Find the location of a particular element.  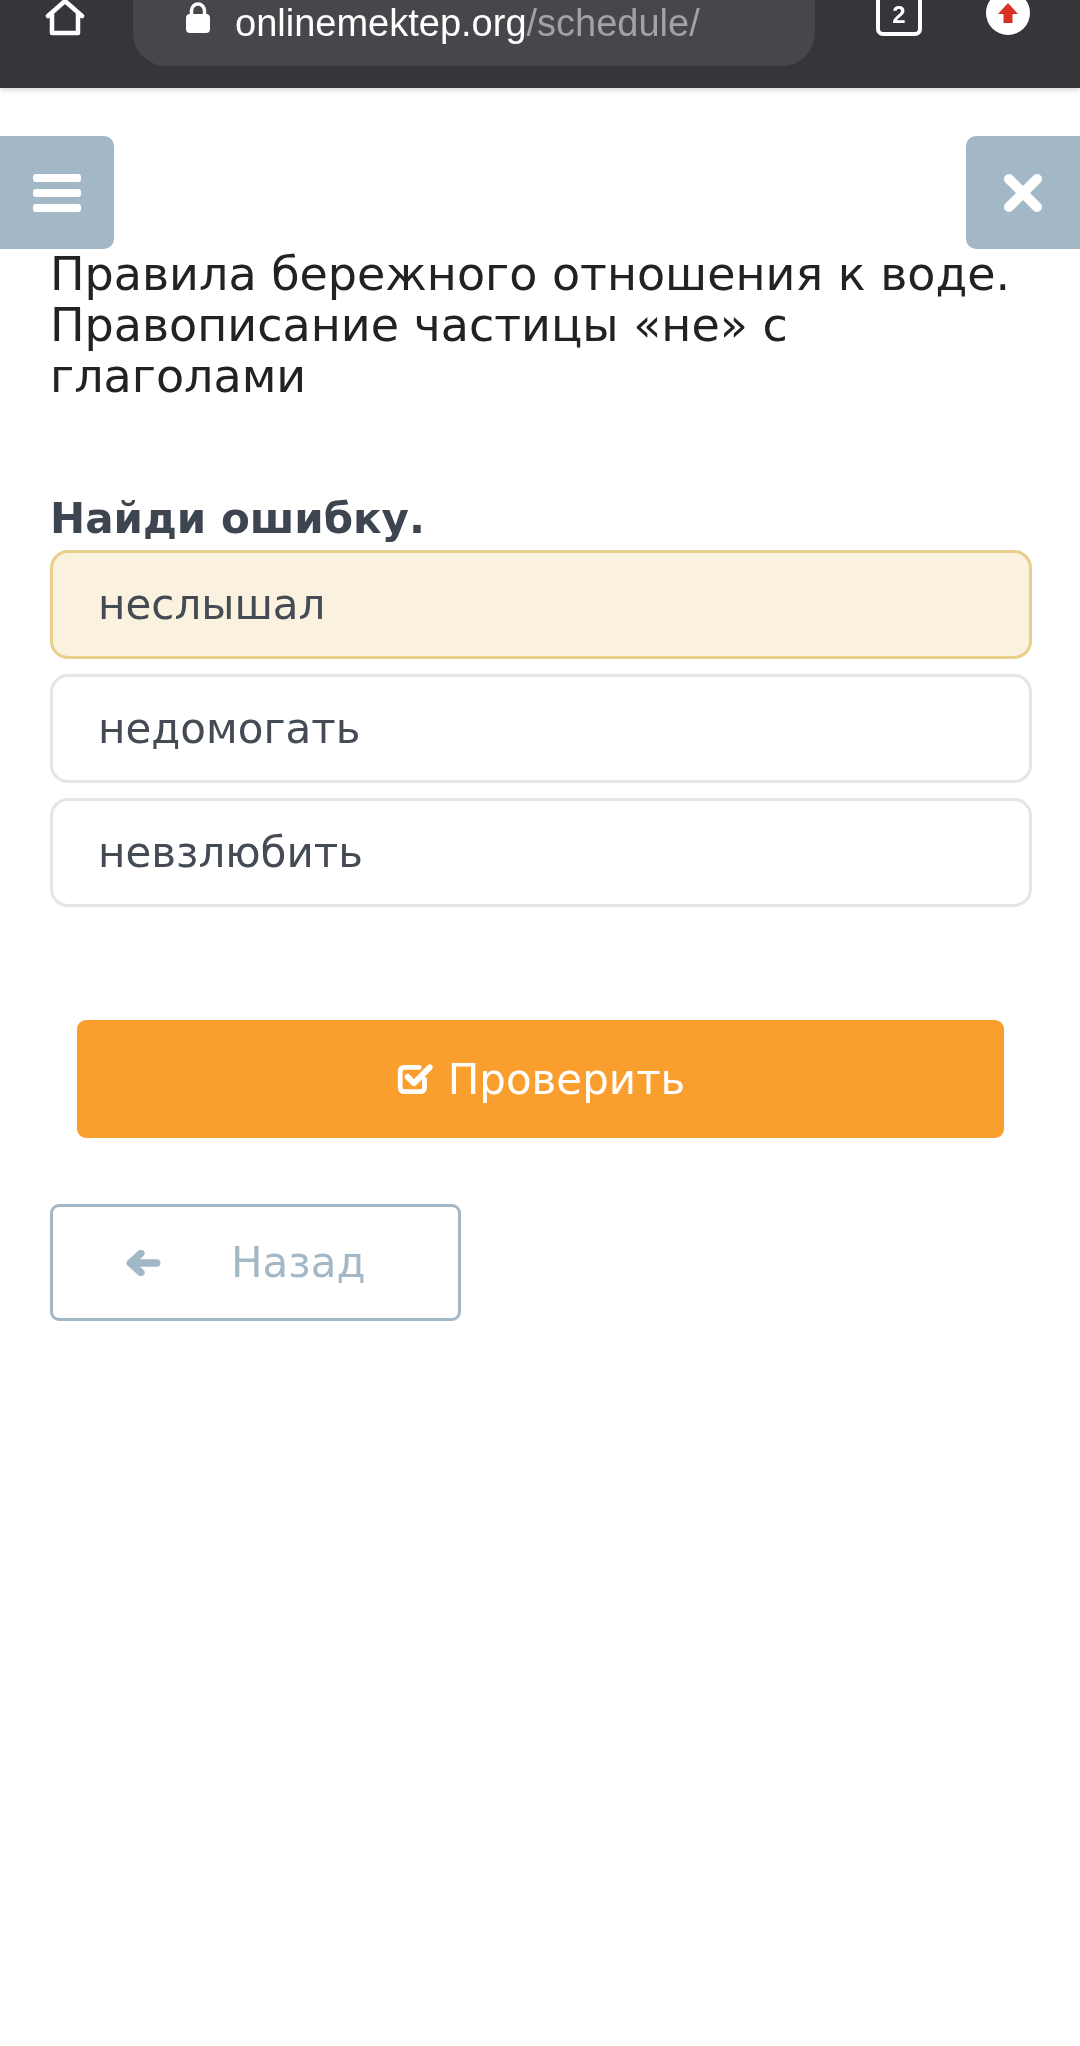

close-icon is located at coordinates (1023, 192).